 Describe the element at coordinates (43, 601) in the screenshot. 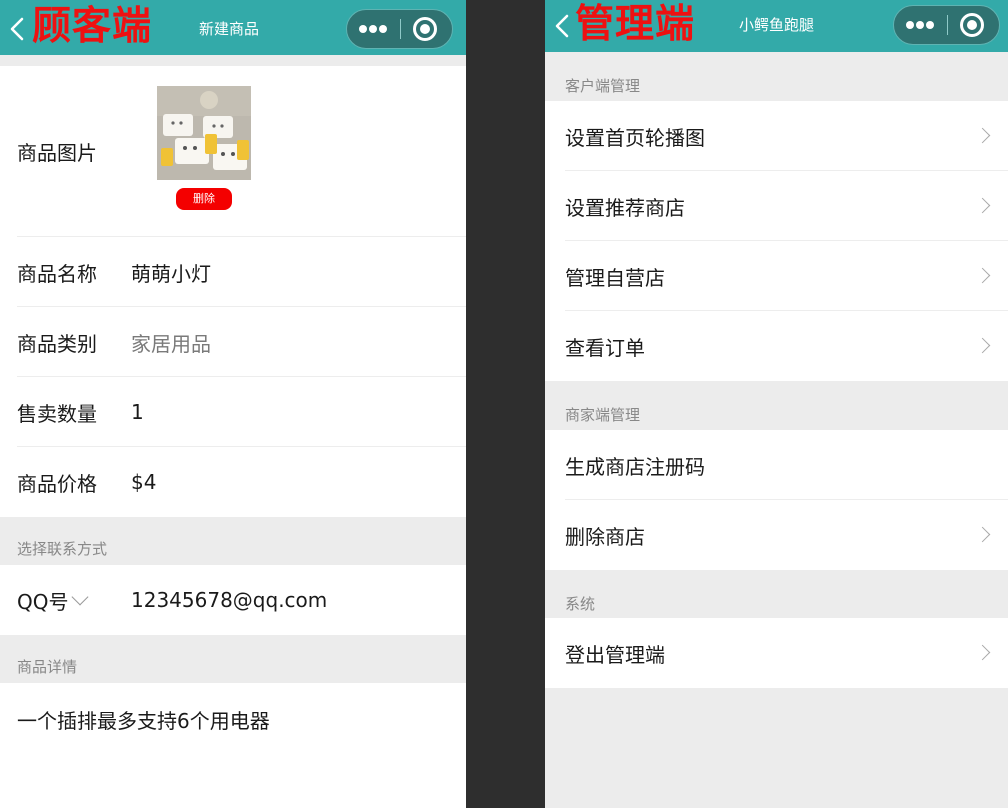

I see `contact-type-label: QQ号` at that location.